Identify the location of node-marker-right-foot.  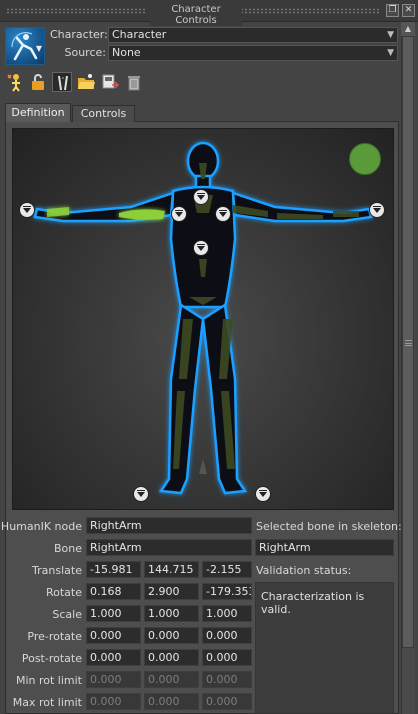
(141, 494).